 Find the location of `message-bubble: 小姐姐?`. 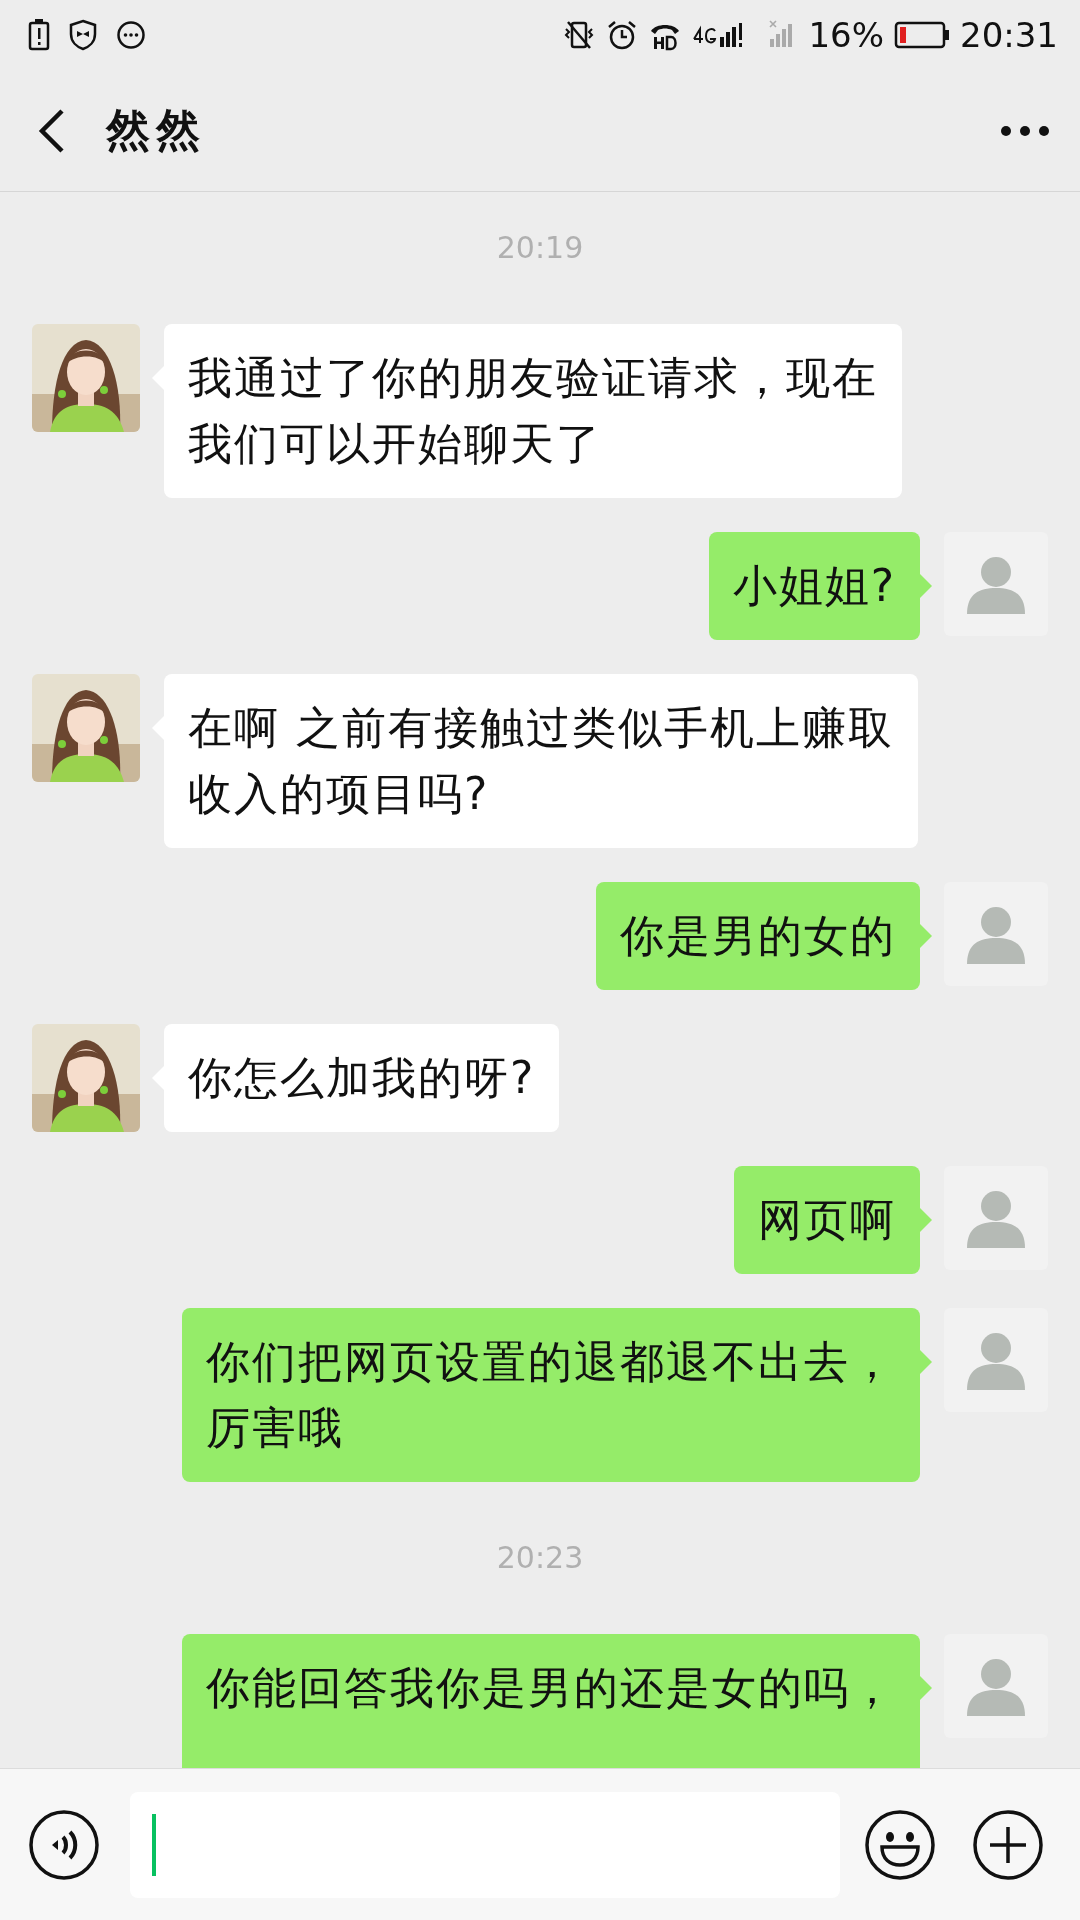

message-bubble: 小姐姐? is located at coordinates (814, 586).